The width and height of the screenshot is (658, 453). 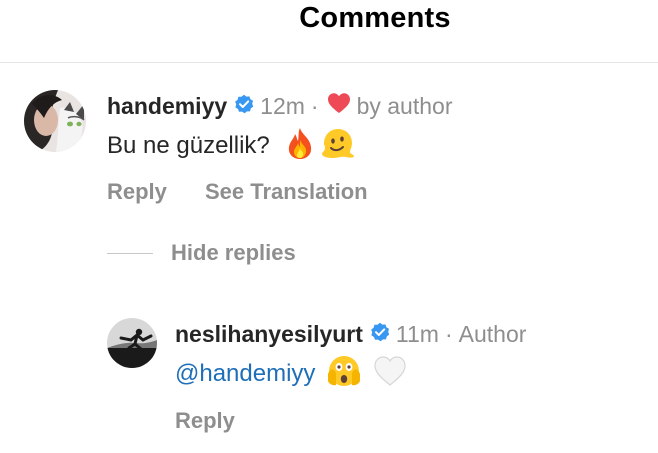 I want to click on hide-replies-button: Hide replies, so click(x=233, y=253).